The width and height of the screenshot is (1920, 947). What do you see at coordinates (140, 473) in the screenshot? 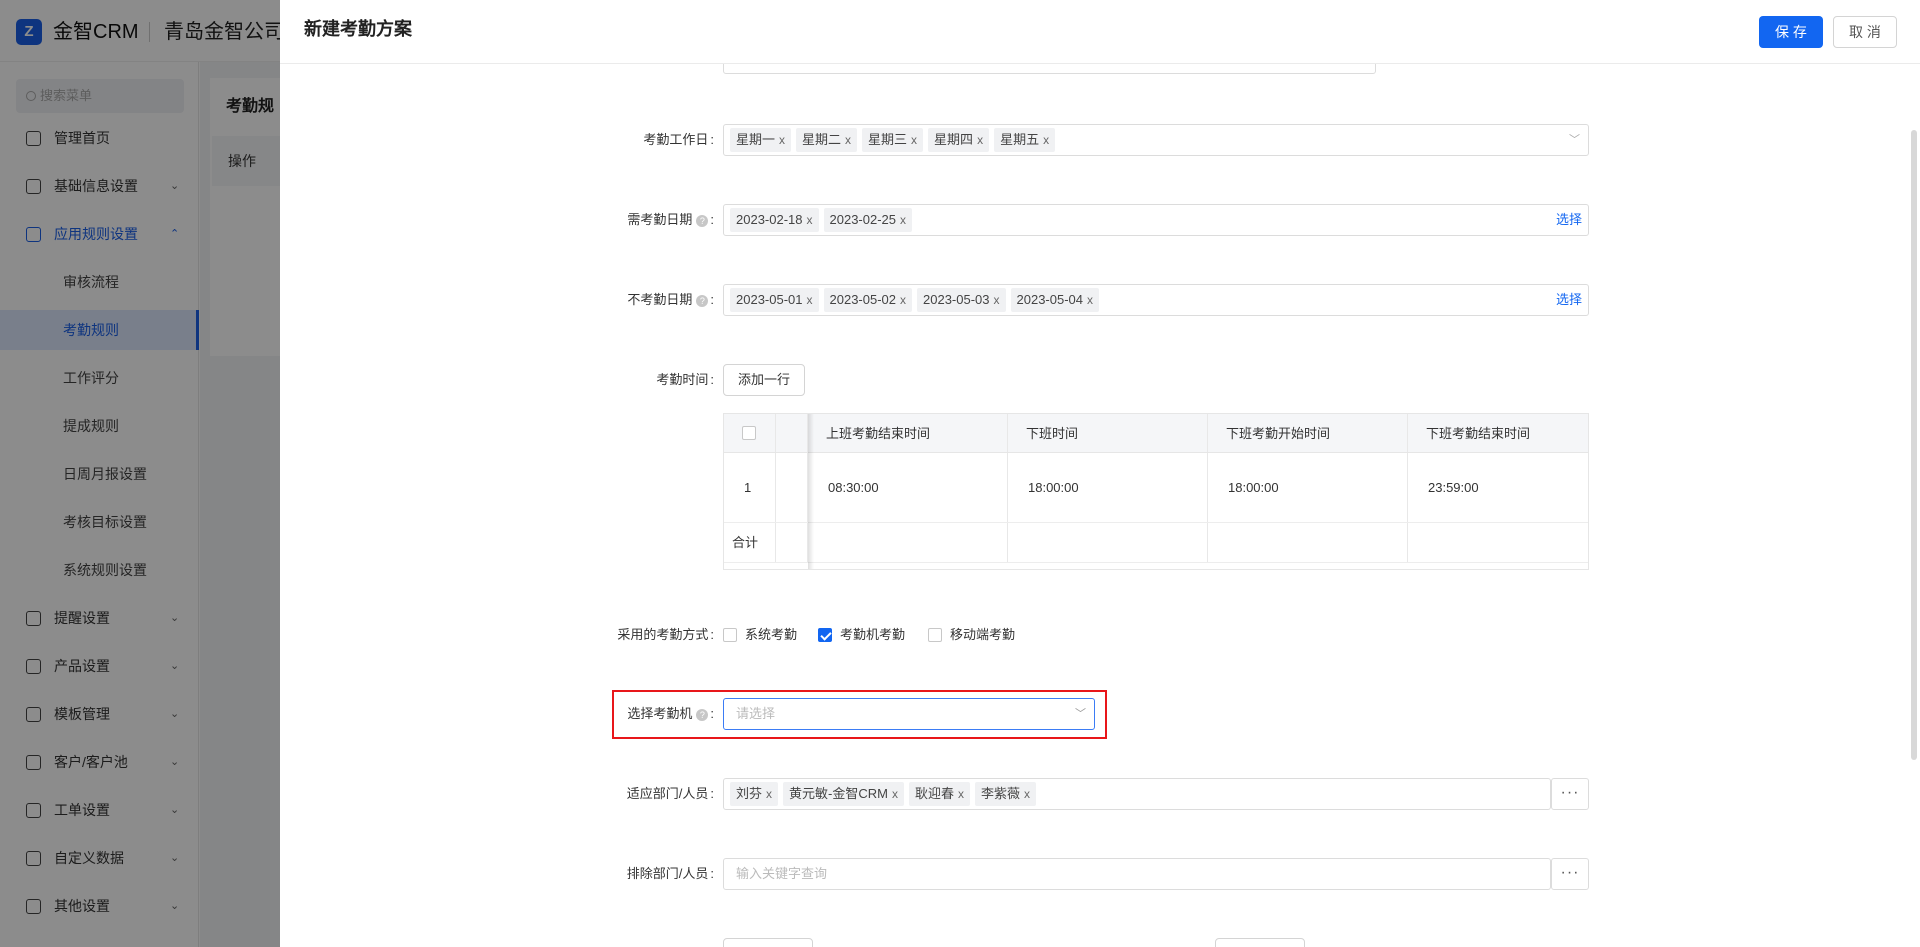
I see `modal-overlay` at bounding box center [140, 473].